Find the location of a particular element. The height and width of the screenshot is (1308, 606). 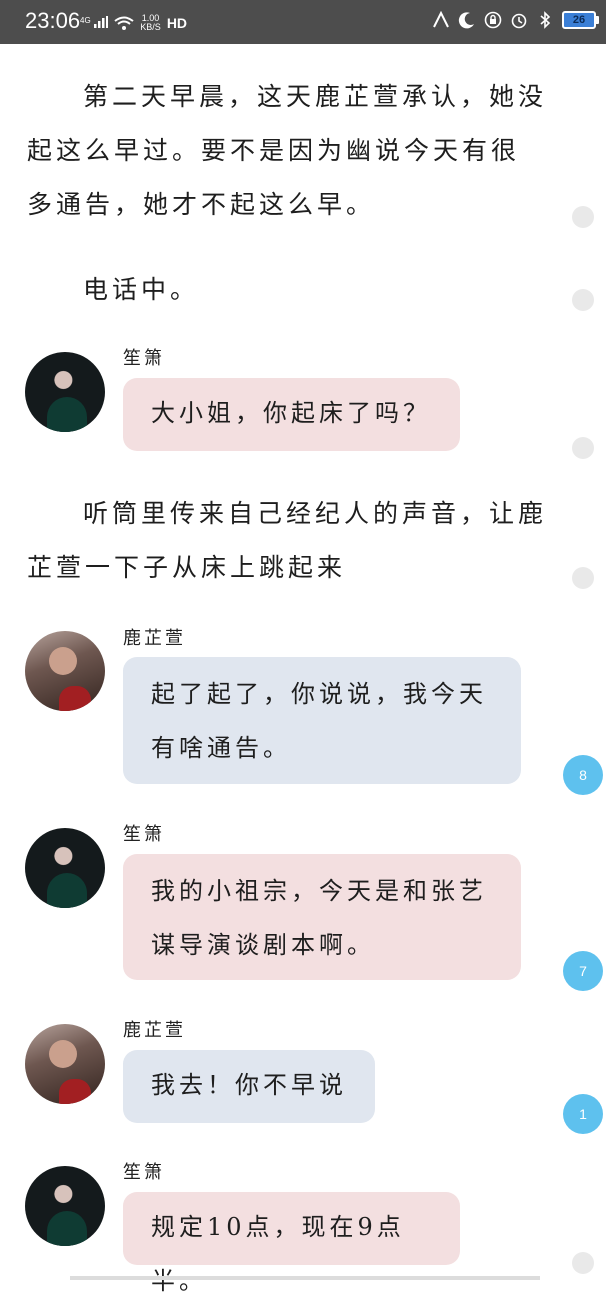

status-right-icons: 26 is located at coordinates (515, 20).